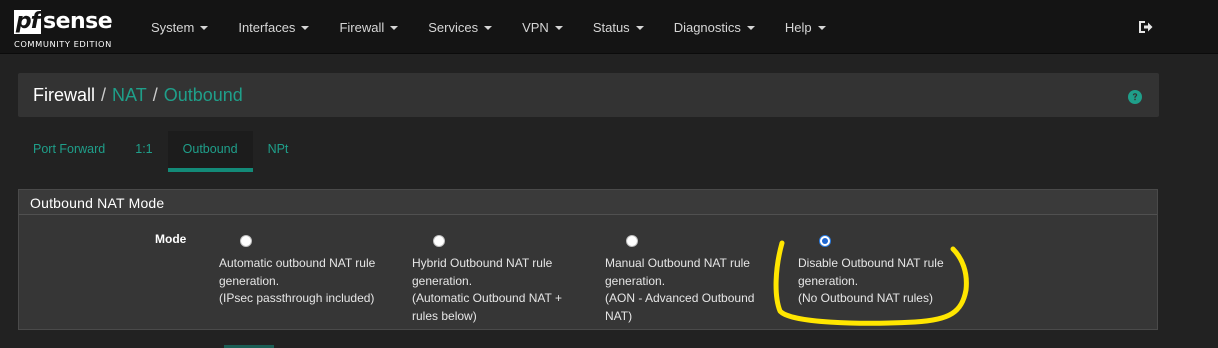 The height and width of the screenshot is (348, 1218). Describe the element at coordinates (297, 298) in the screenshot. I see `option-line: (IPsec passthrough included)` at that location.